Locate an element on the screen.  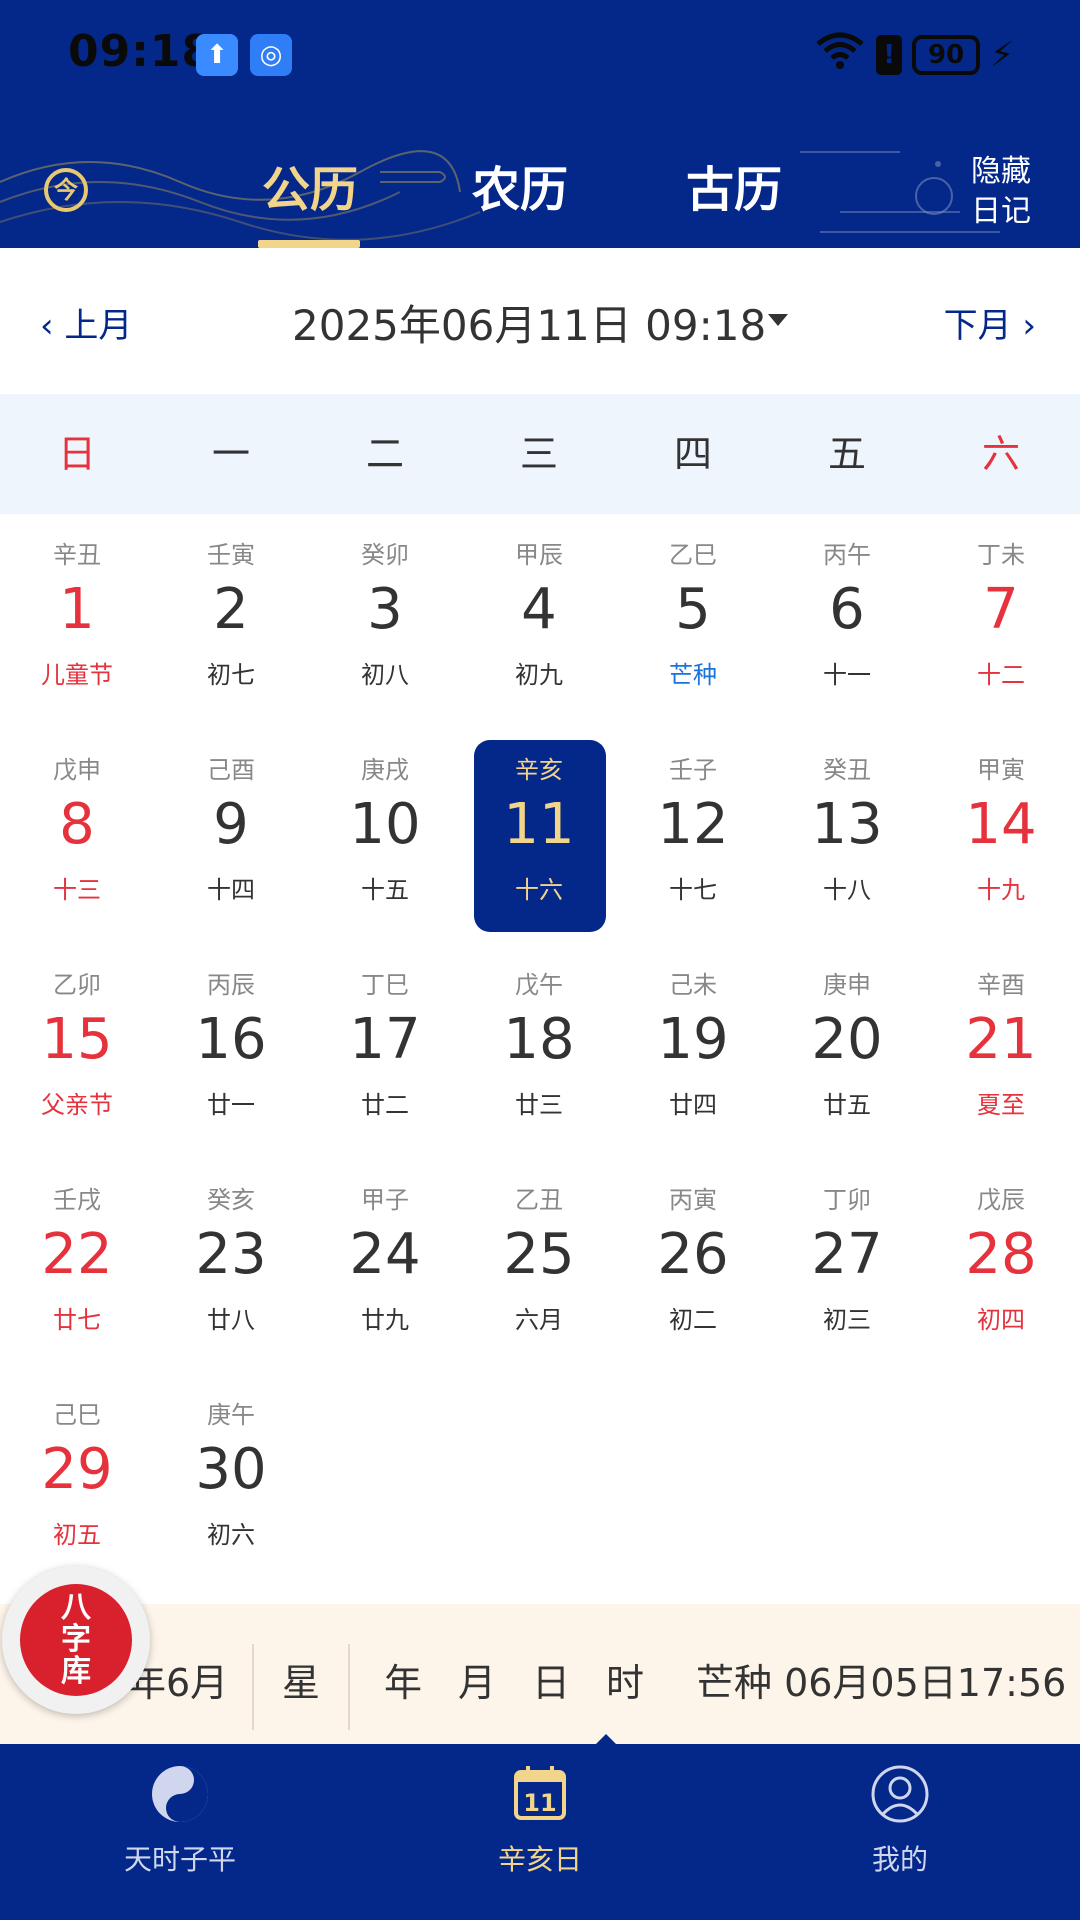
weekday-tue: 二 is located at coordinates (384, 454).